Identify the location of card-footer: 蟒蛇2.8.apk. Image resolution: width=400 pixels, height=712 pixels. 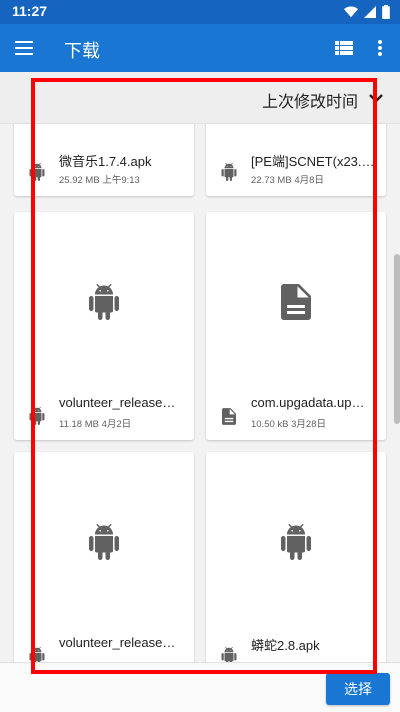
(296, 645).